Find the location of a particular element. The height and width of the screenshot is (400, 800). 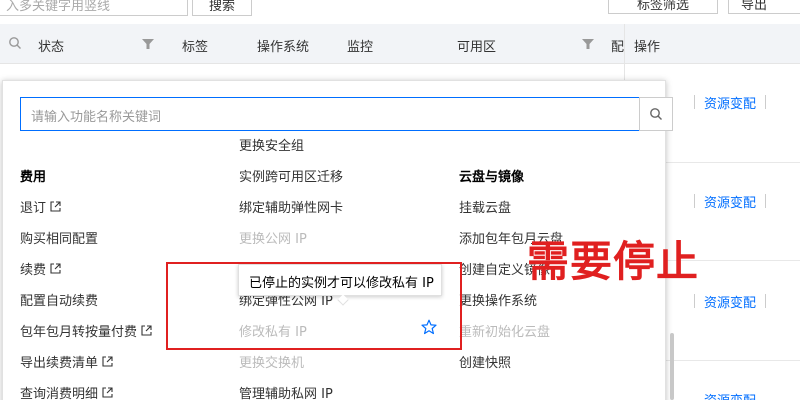

manage-secondary-ip-item: 管理辅助私网 IP is located at coordinates (286, 391).